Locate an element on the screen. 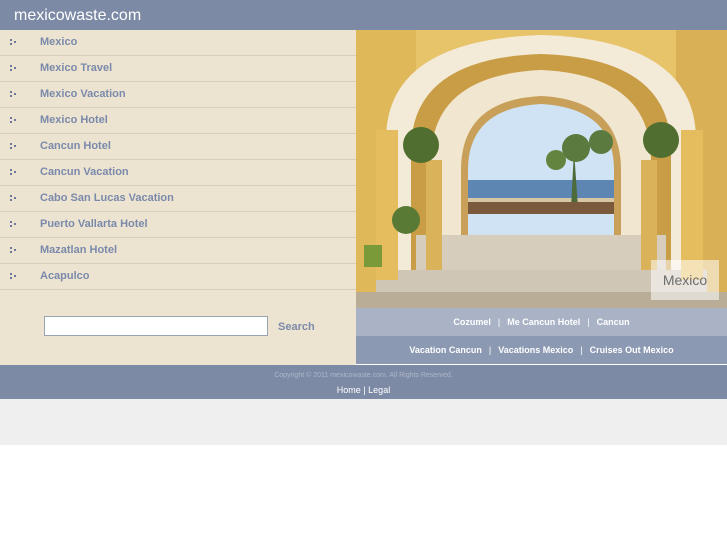 The width and height of the screenshot is (727, 545). sidebar-item-label: Mexico Vacation is located at coordinates (83, 94).